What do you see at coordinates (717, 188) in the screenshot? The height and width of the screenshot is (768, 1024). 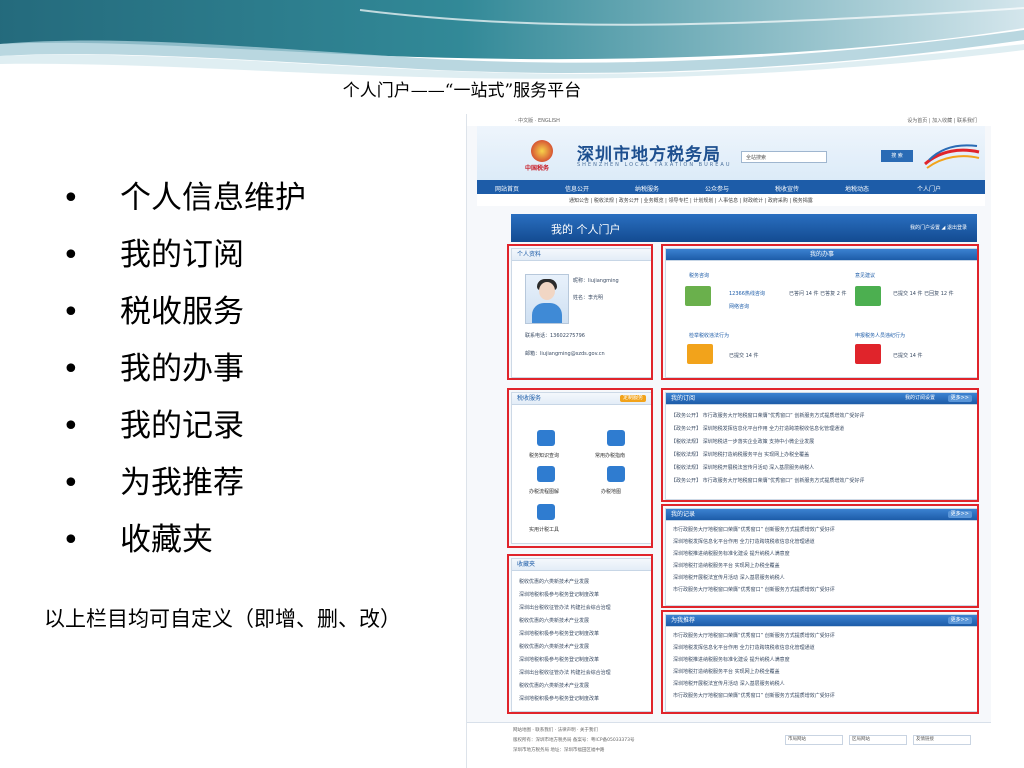 I see `nav-item: 公众参与` at bounding box center [717, 188].